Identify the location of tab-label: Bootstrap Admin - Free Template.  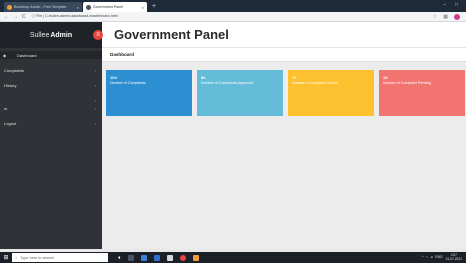
(40, 7).